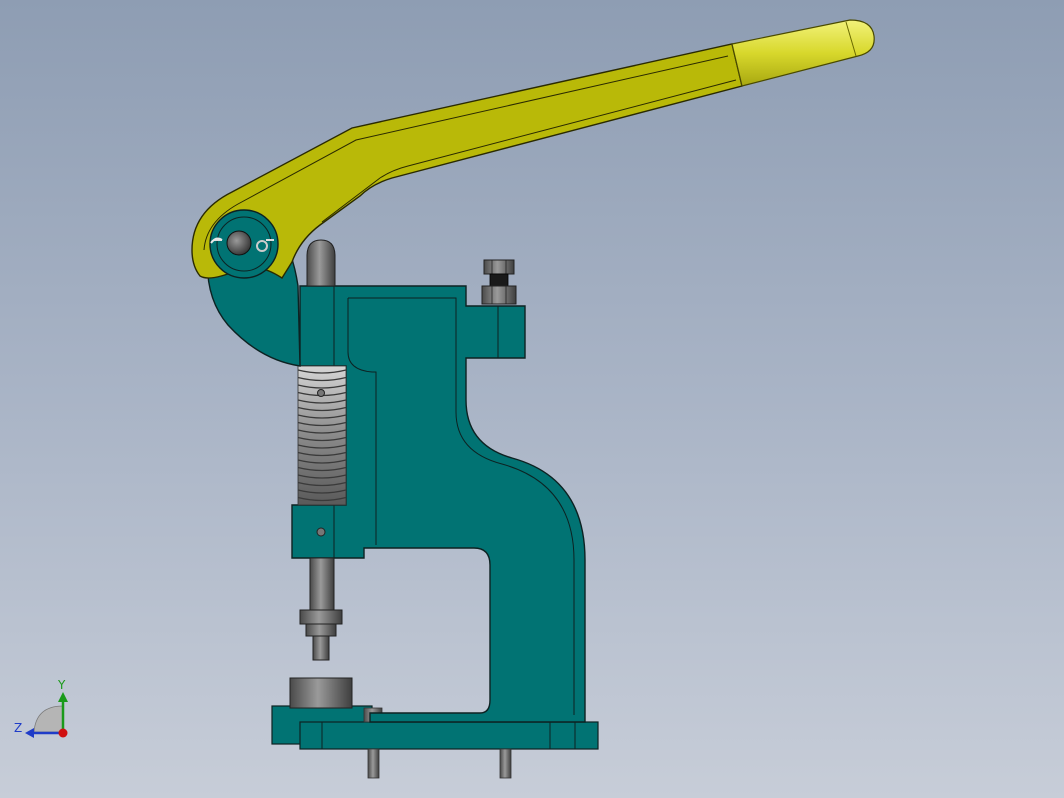 This screenshot has height=798, width=1064. I want to click on triad-y-label: Y, so click(62, 685).